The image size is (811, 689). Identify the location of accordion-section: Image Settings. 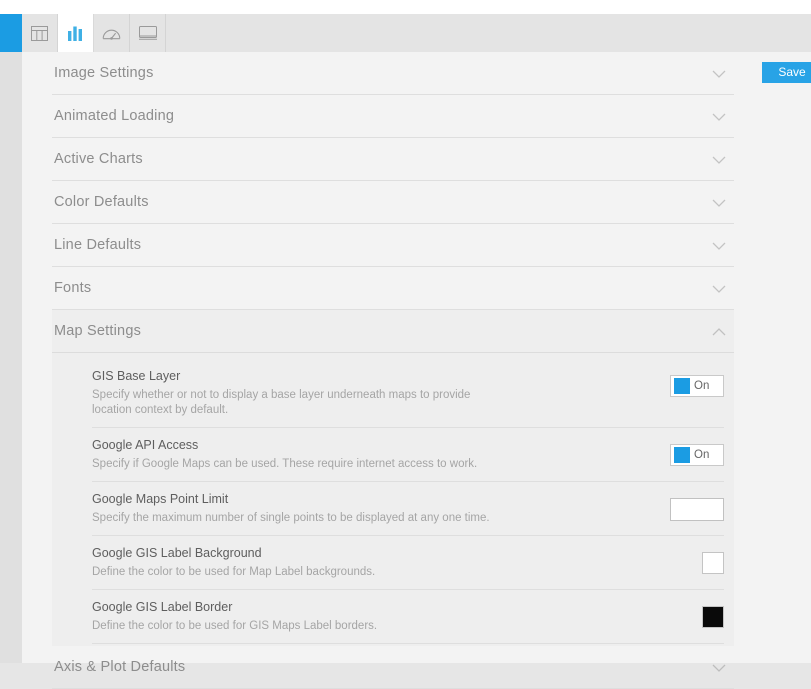
(393, 73).